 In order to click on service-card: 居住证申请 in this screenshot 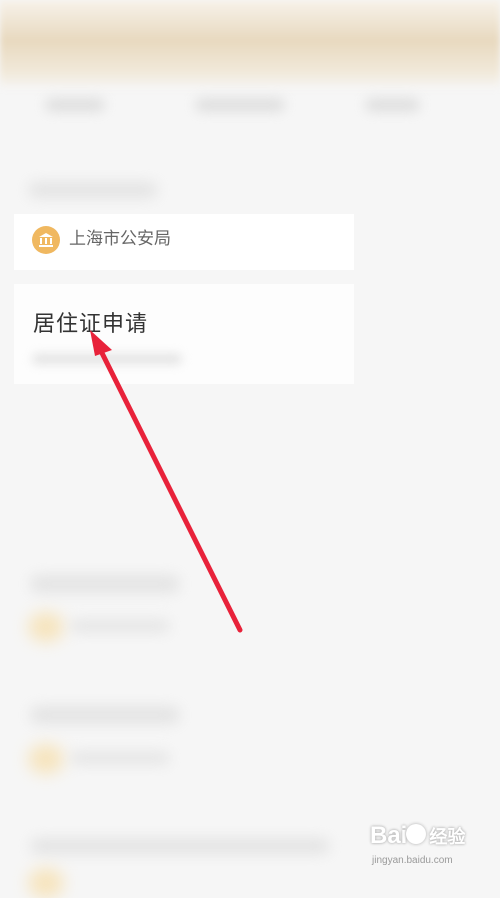, I will do `click(184, 334)`.